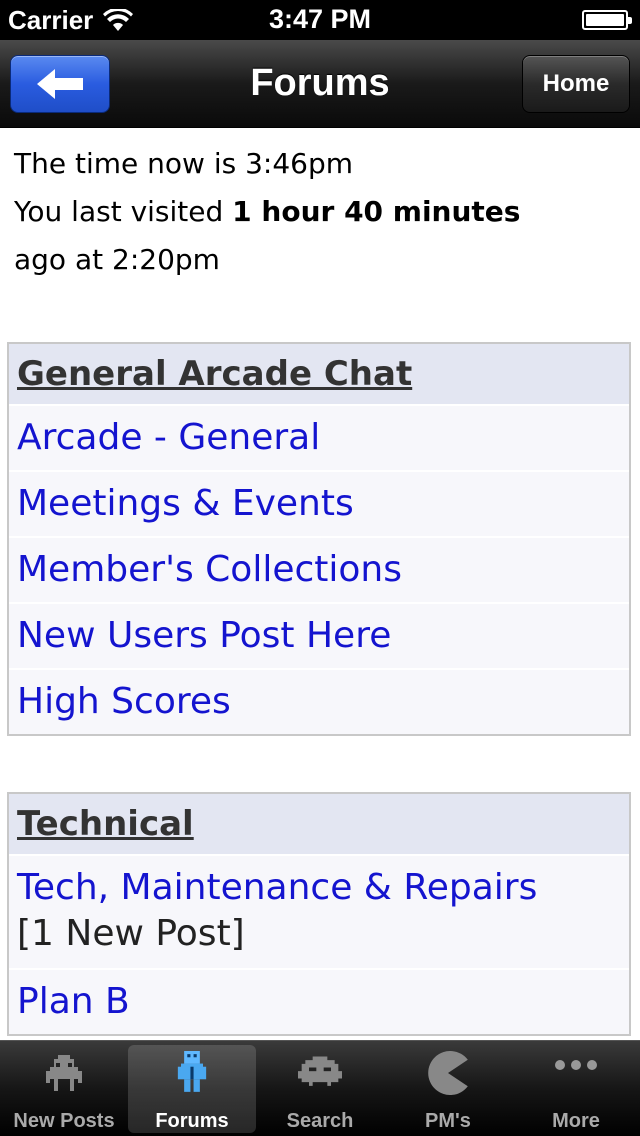 The height and width of the screenshot is (1136, 640). Describe the element at coordinates (319, 888) in the screenshot. I see `forum-link-tech-maintenance: Tech, Maintenance & Repairs` at that location.